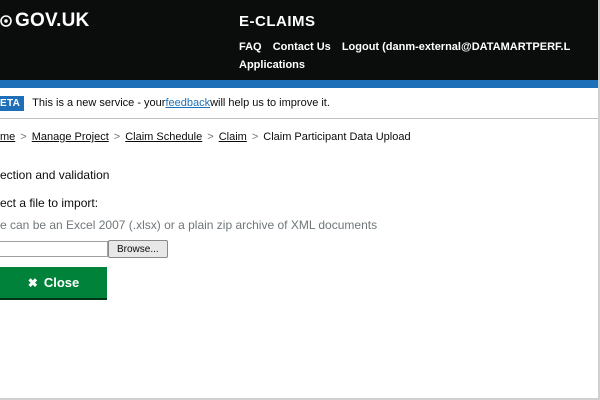 This screenshot has height=400, width=600. What do you see at coordinates (32, 282) in the screenshot?
I see `close-icon: ✖` at bounding box center [32, 282].